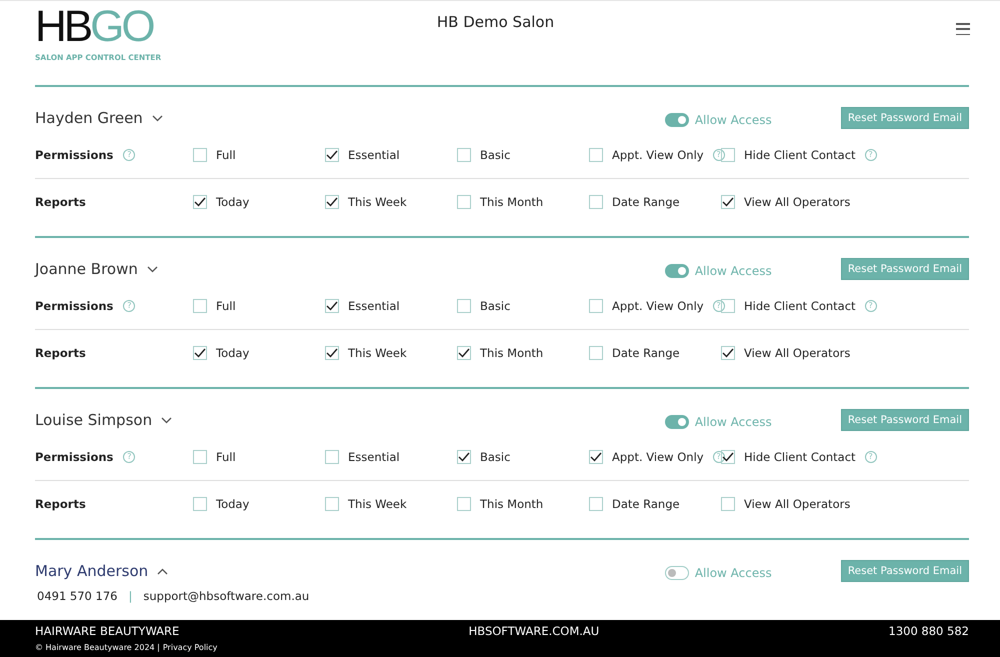  Describe the element at coordinates (99, 118) in the screenshot. I see `user-name-toggle: Hayden Green` at that location.